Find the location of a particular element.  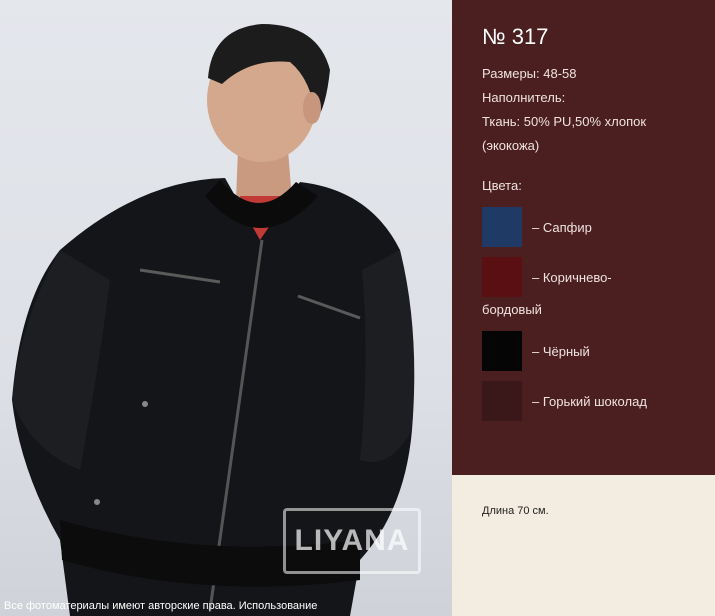

color-swatch-sapphire is located at coordinates (502, 227).